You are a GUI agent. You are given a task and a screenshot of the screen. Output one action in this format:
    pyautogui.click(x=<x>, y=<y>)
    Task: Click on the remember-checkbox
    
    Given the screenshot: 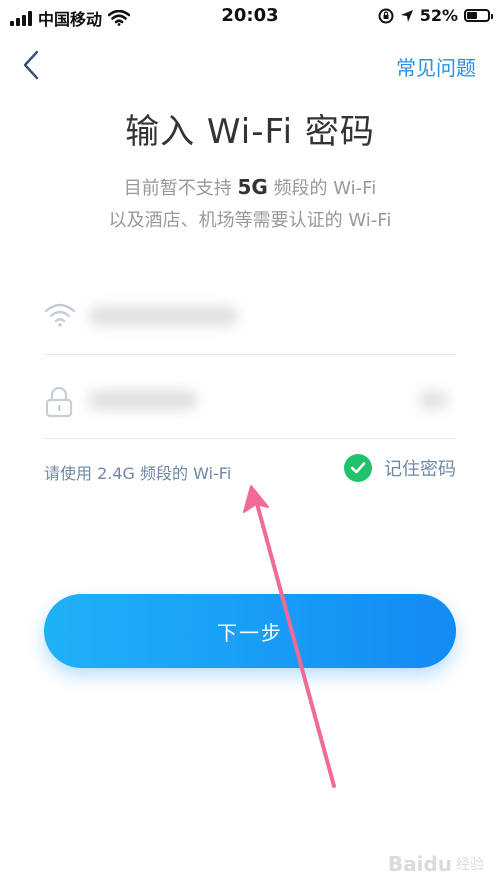 What is the action you would take?
    pyautogui.click(x=358, y=468)
    